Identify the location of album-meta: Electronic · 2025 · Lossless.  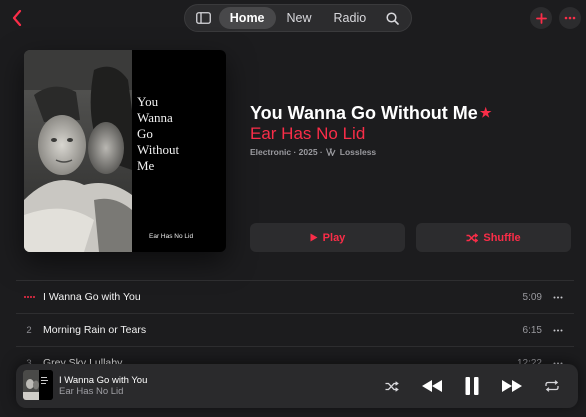
(313, 152).